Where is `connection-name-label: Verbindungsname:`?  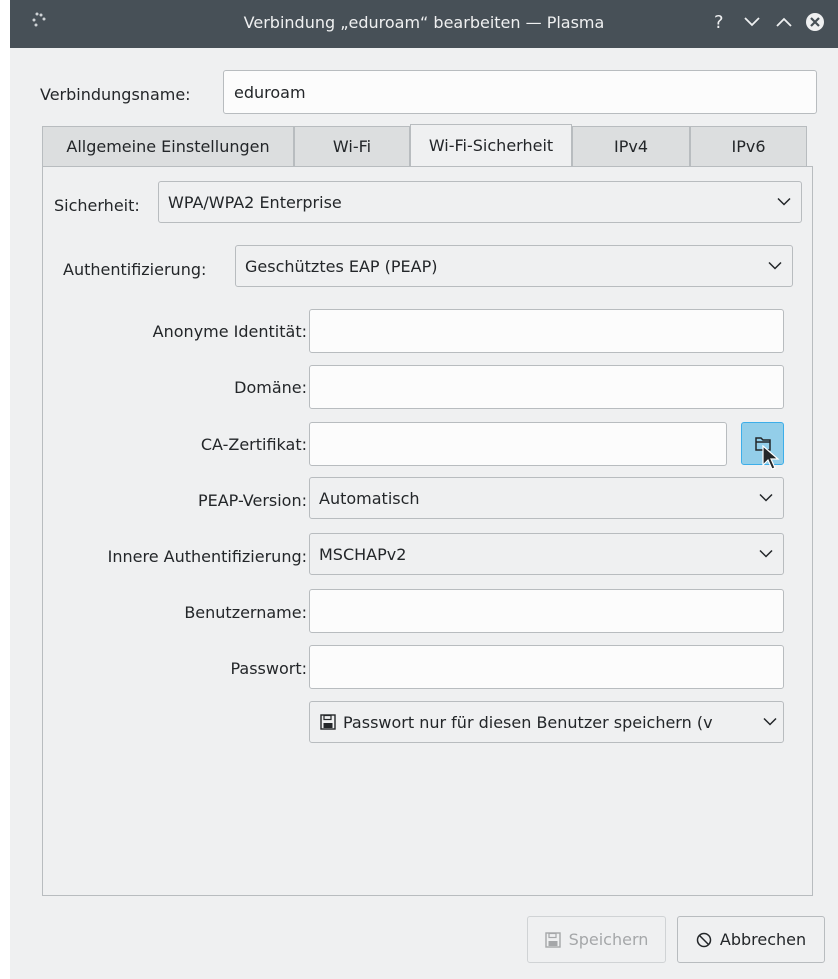 connection-name-label: Verbindungsname: is located at coordinates (115, 94).